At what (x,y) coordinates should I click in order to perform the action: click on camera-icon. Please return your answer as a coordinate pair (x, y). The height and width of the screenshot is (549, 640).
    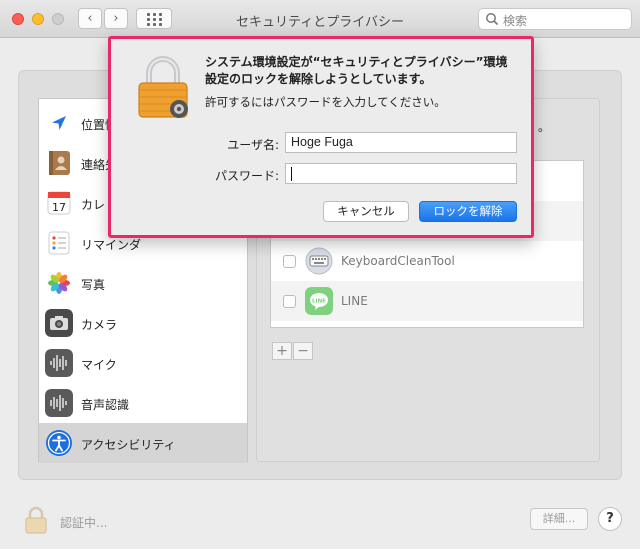
    Looking at the image, I should click on (59, 323).